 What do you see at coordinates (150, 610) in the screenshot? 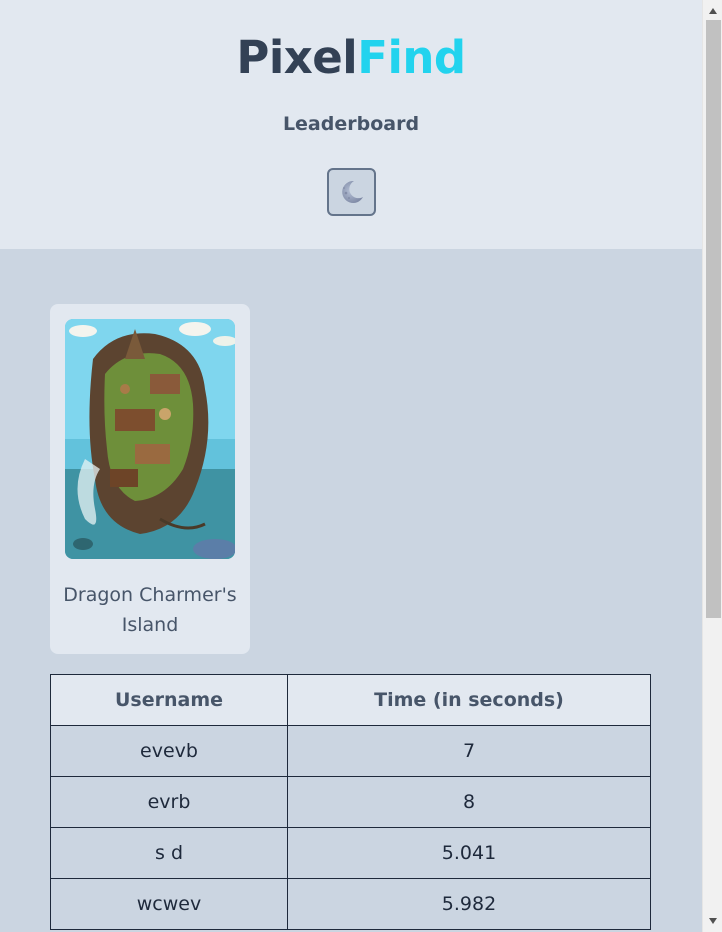
I see `level-title: Dragon Charmer's Island` at bounding box center [150, 610].